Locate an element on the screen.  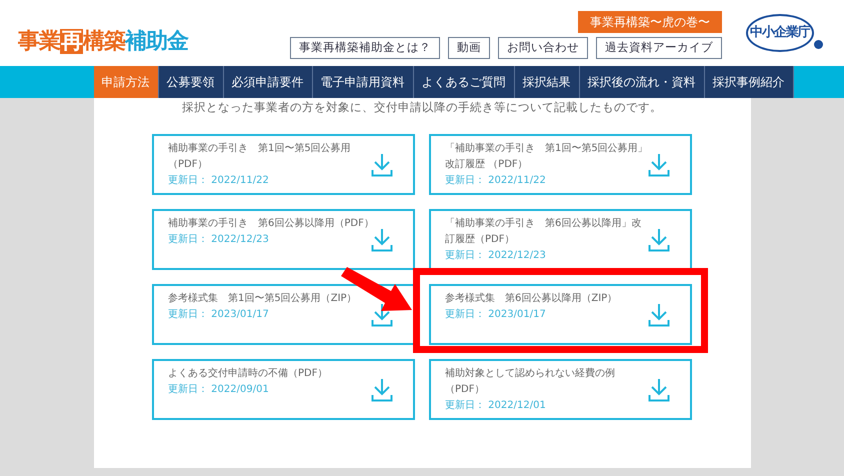
document-card: 「補助事業の手引き 第6回公募以降用」改訂履歴（PDF） 更新日： 2022/12/23 is located at coordinates (560, 239).